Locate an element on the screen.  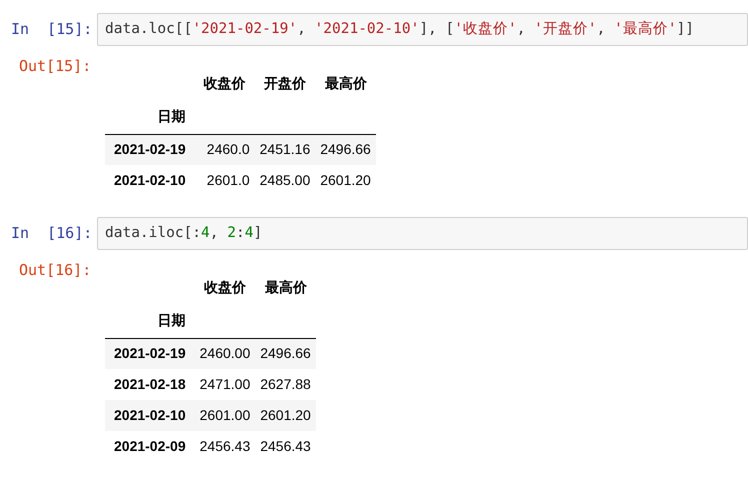
code-input: data.iloc[:4, 2:4] is located at coordinates (422, 233).